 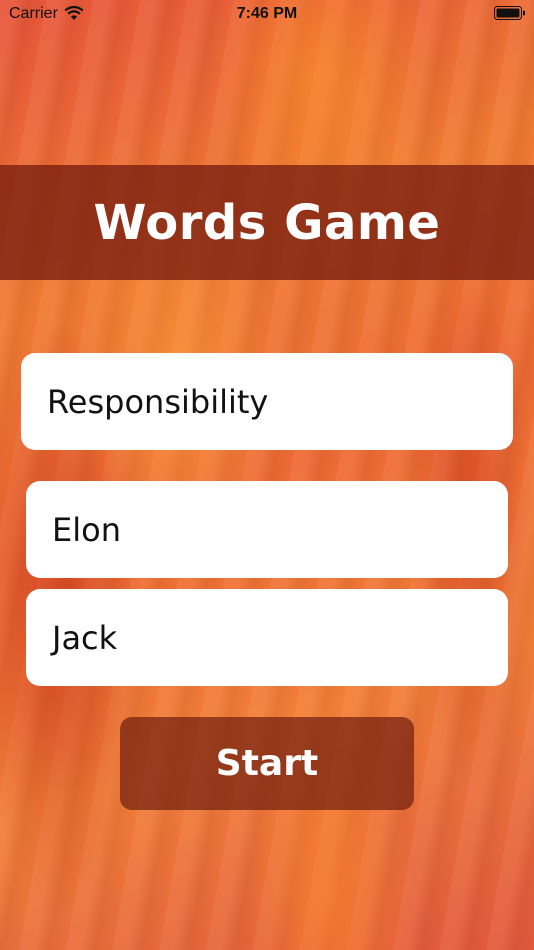 I want to click on battery-icon, so click(x=510, y=13).